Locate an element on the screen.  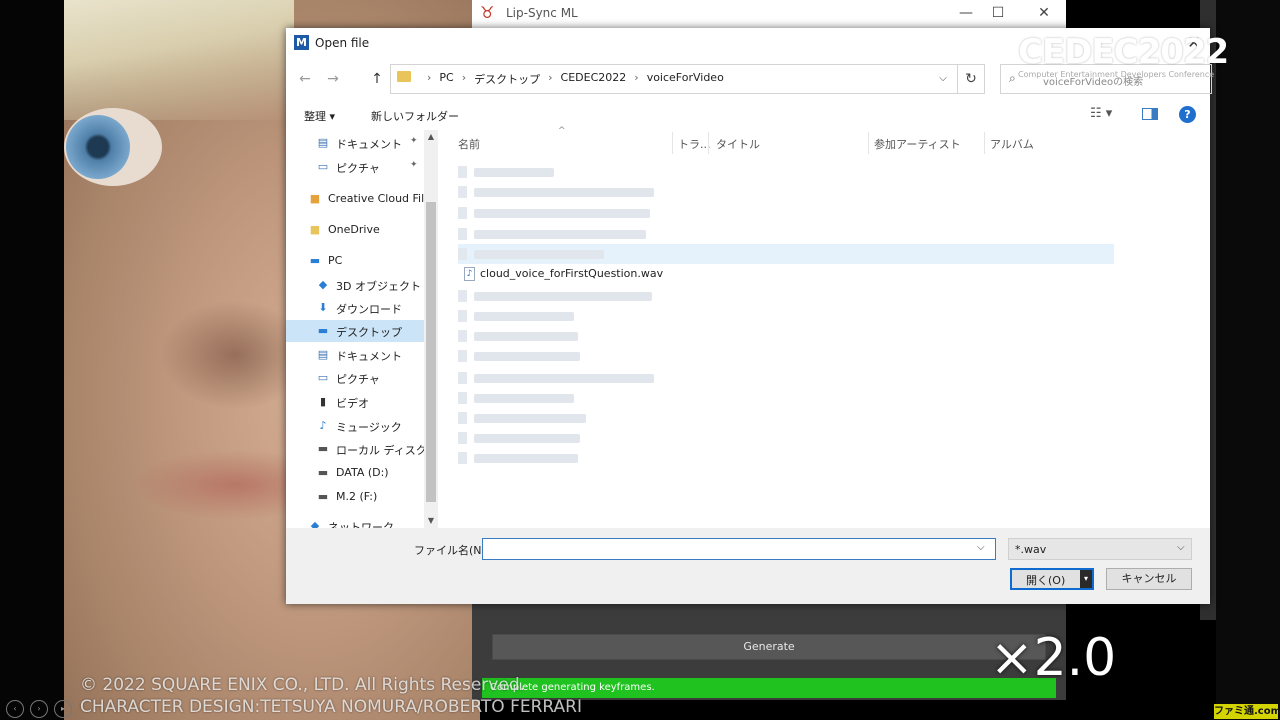
nav-item-document: ▤ ドキュメント is located at coordinates (355, 355).